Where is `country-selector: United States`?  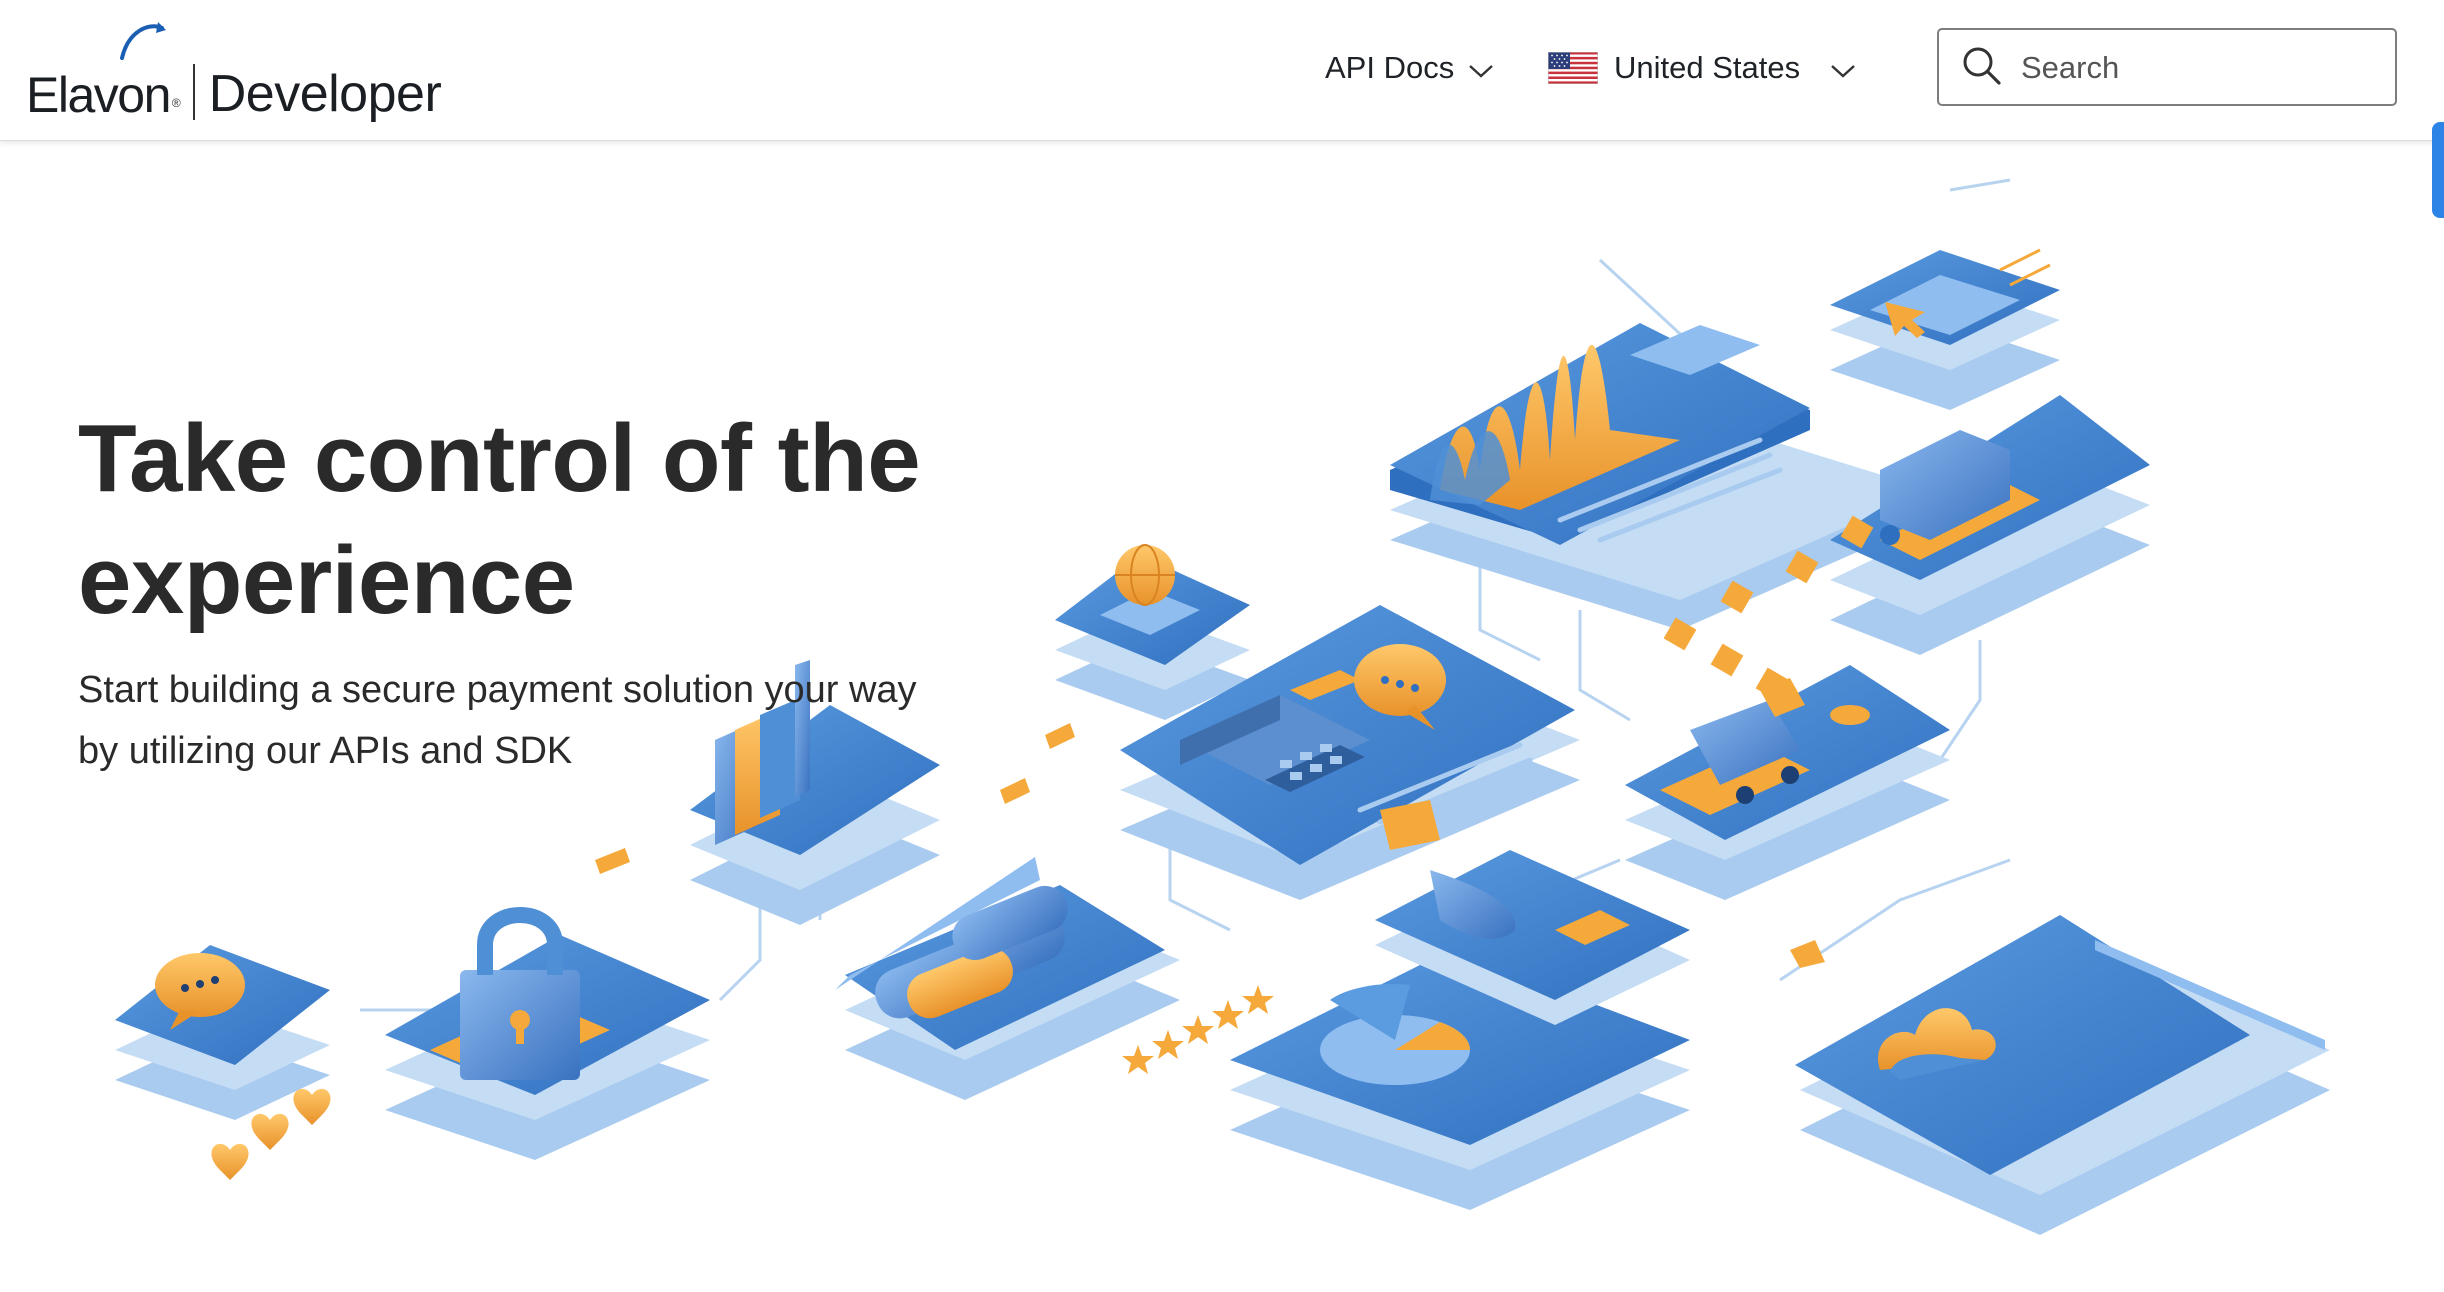
country-selector: United States is located at coordinates (1702, 68).